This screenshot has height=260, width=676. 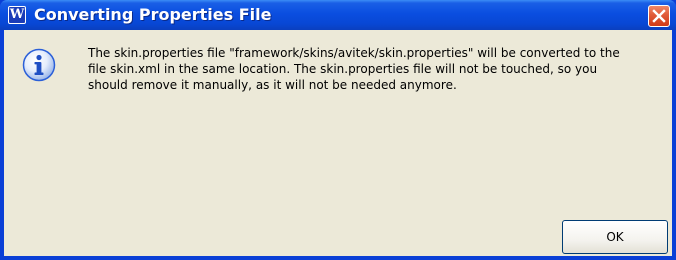 I want to click on info-icon, so click(x=39, y=65).